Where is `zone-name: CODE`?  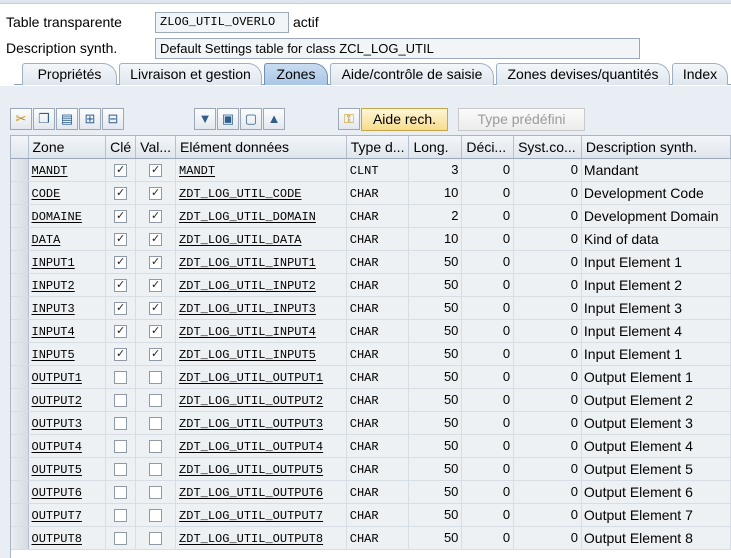
zone-name: CODE is located at coordinates (46, 194).